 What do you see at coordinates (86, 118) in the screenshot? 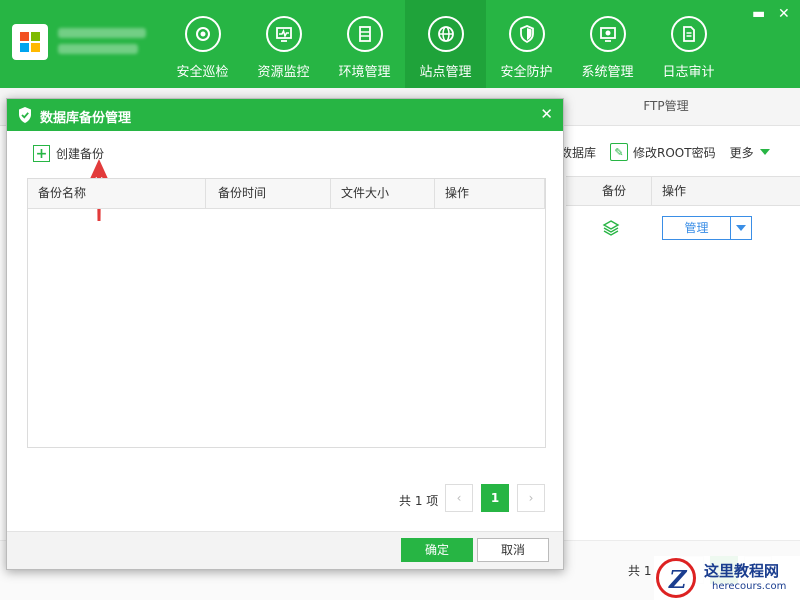
I see `dialog-title: 数据库备份管理` at bounding box center [86, 118].